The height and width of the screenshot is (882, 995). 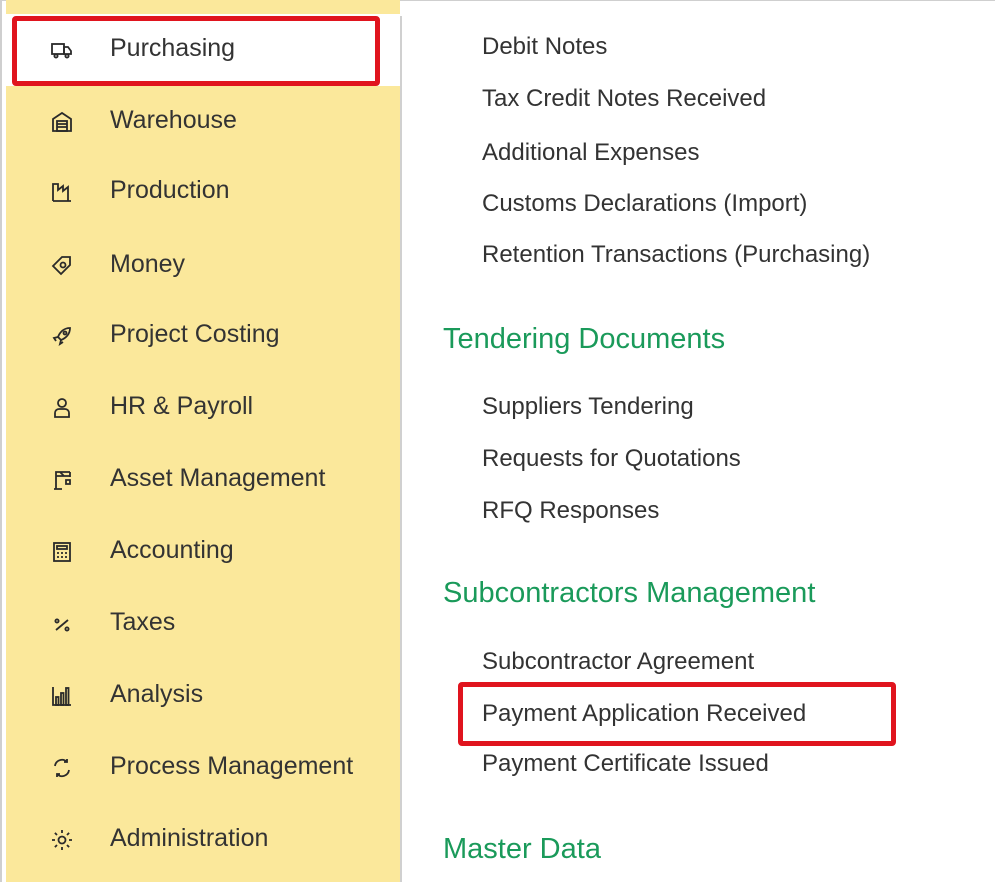 I want to click on cycle-arrows-icon, so click(x=62, y=768).